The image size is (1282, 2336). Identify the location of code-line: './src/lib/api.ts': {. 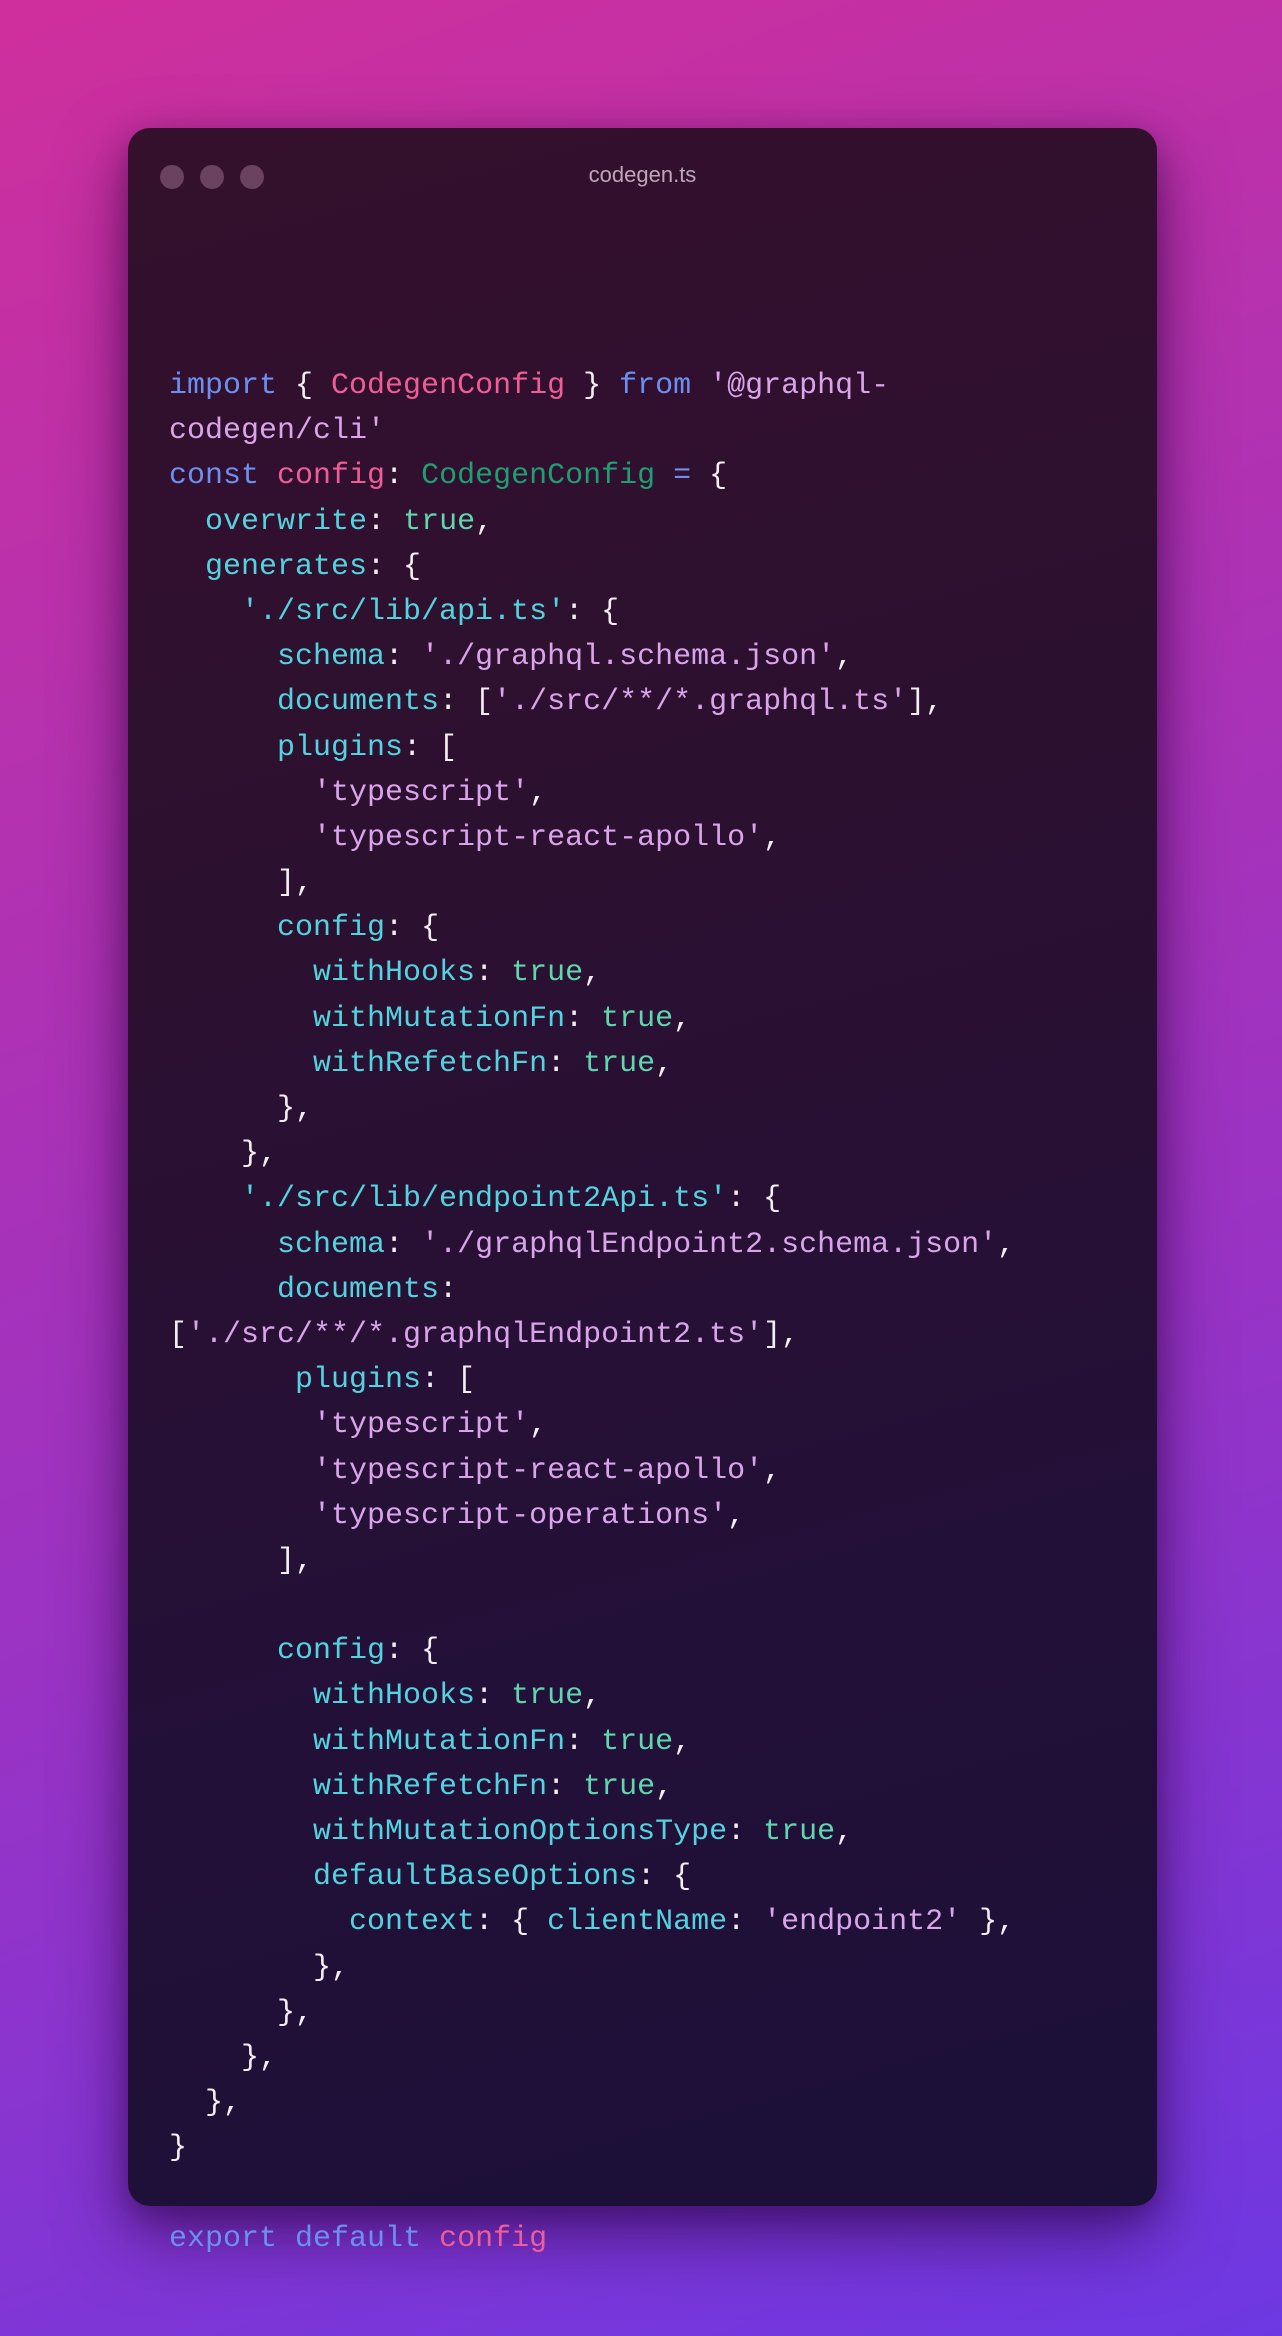
(592, 612).